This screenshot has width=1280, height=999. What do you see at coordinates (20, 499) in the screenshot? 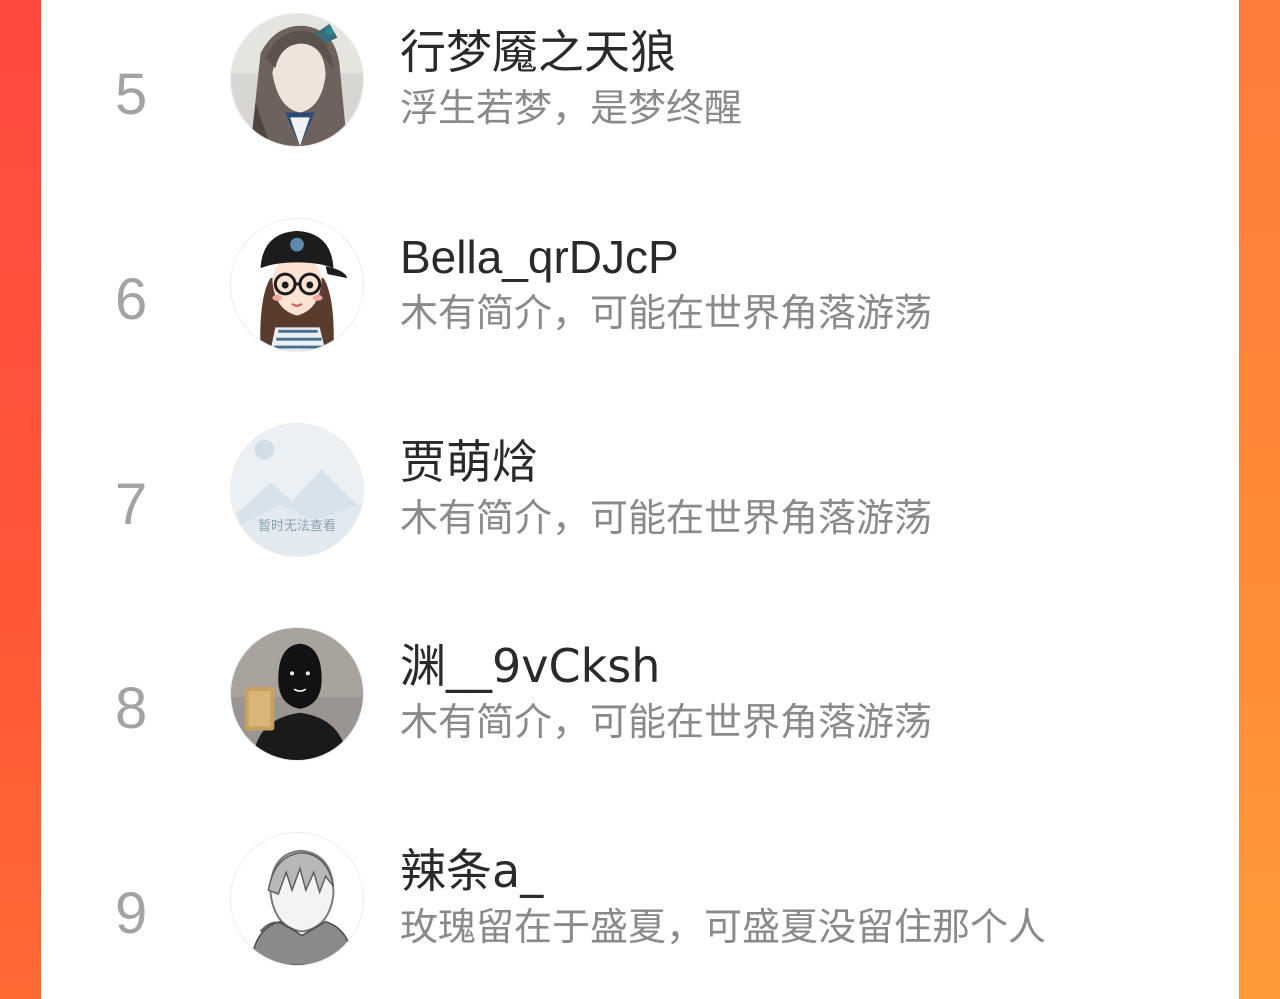
I see `background-left-edge` at bounding box center [20, 499].